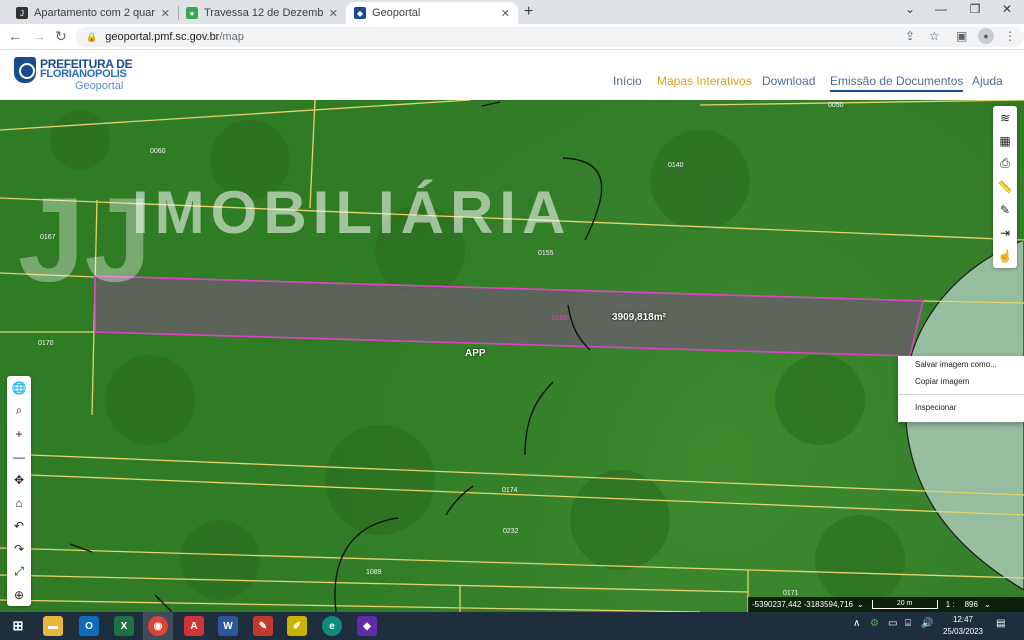 The height and width of the screenshot is (640, 1024). Describe the element at coordinates (19, 456) in the screenshot. I see `zoom-out-icon: —` at that location.